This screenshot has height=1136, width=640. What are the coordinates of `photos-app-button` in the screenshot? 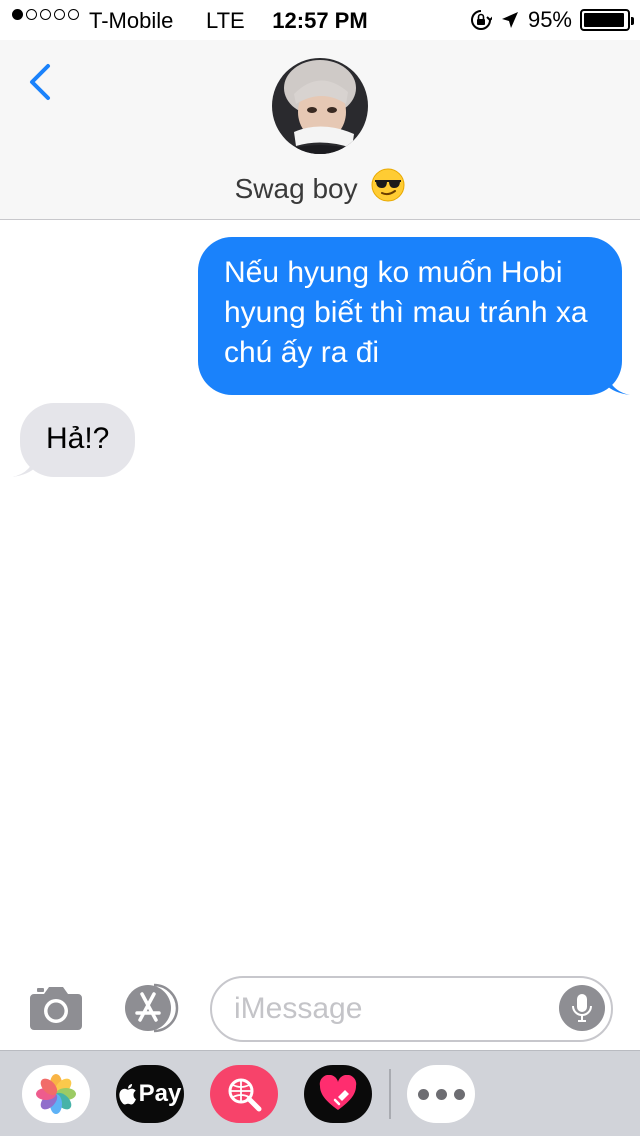 It's located at (56, 1094).